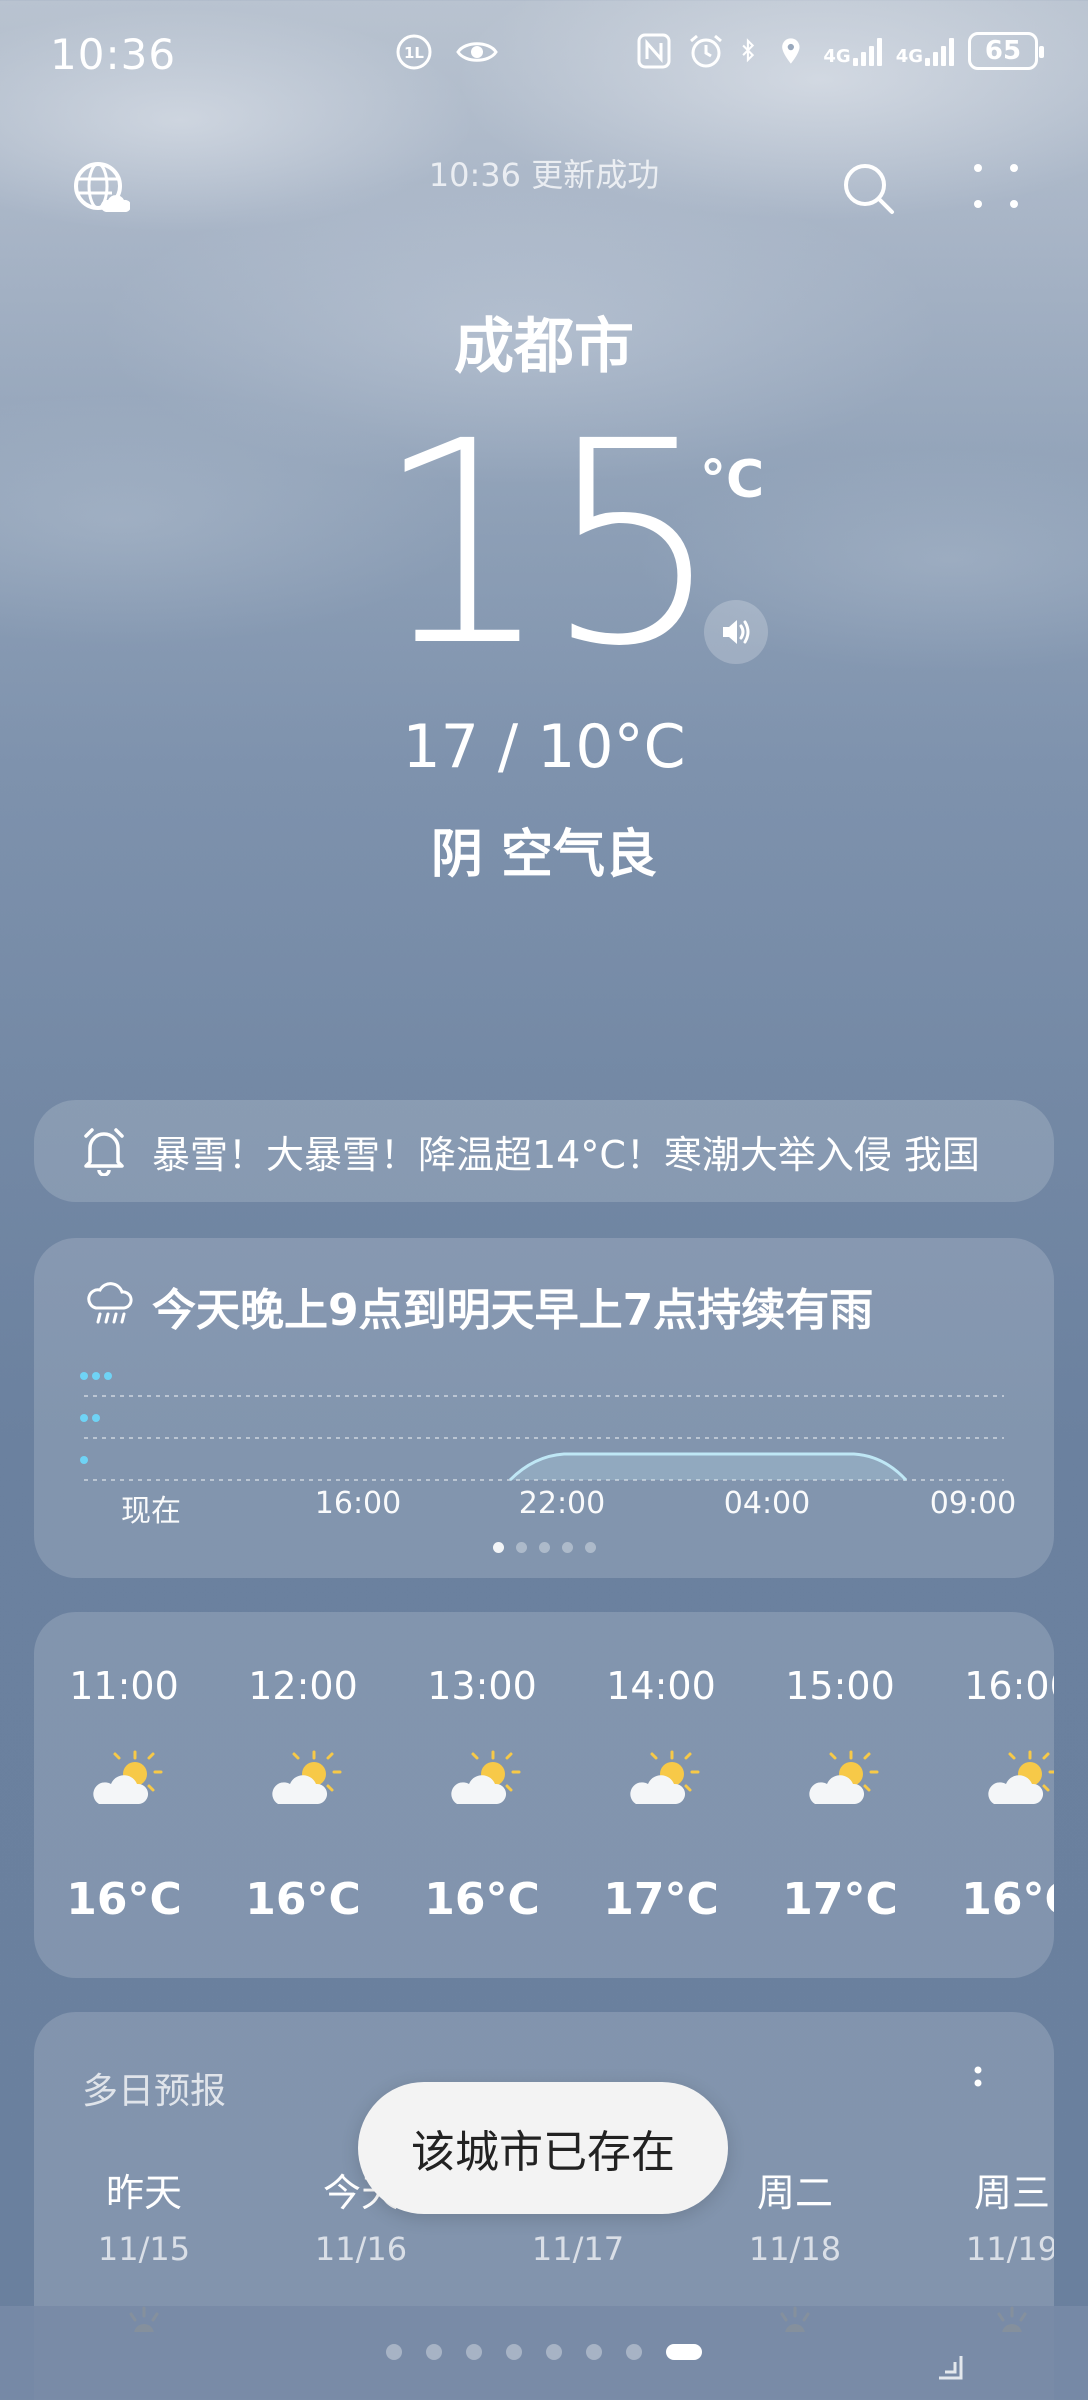 This screenshot has height=2400, width=1088. I want to click on city-name: 成都市, so click(544, 347).